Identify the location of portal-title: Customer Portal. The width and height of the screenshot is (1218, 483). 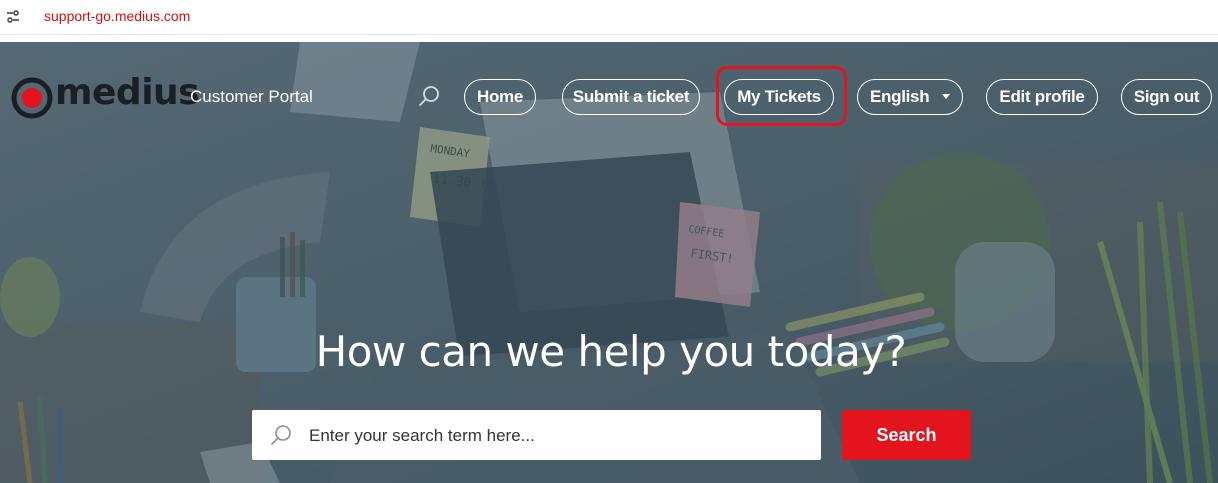
(251, 96).